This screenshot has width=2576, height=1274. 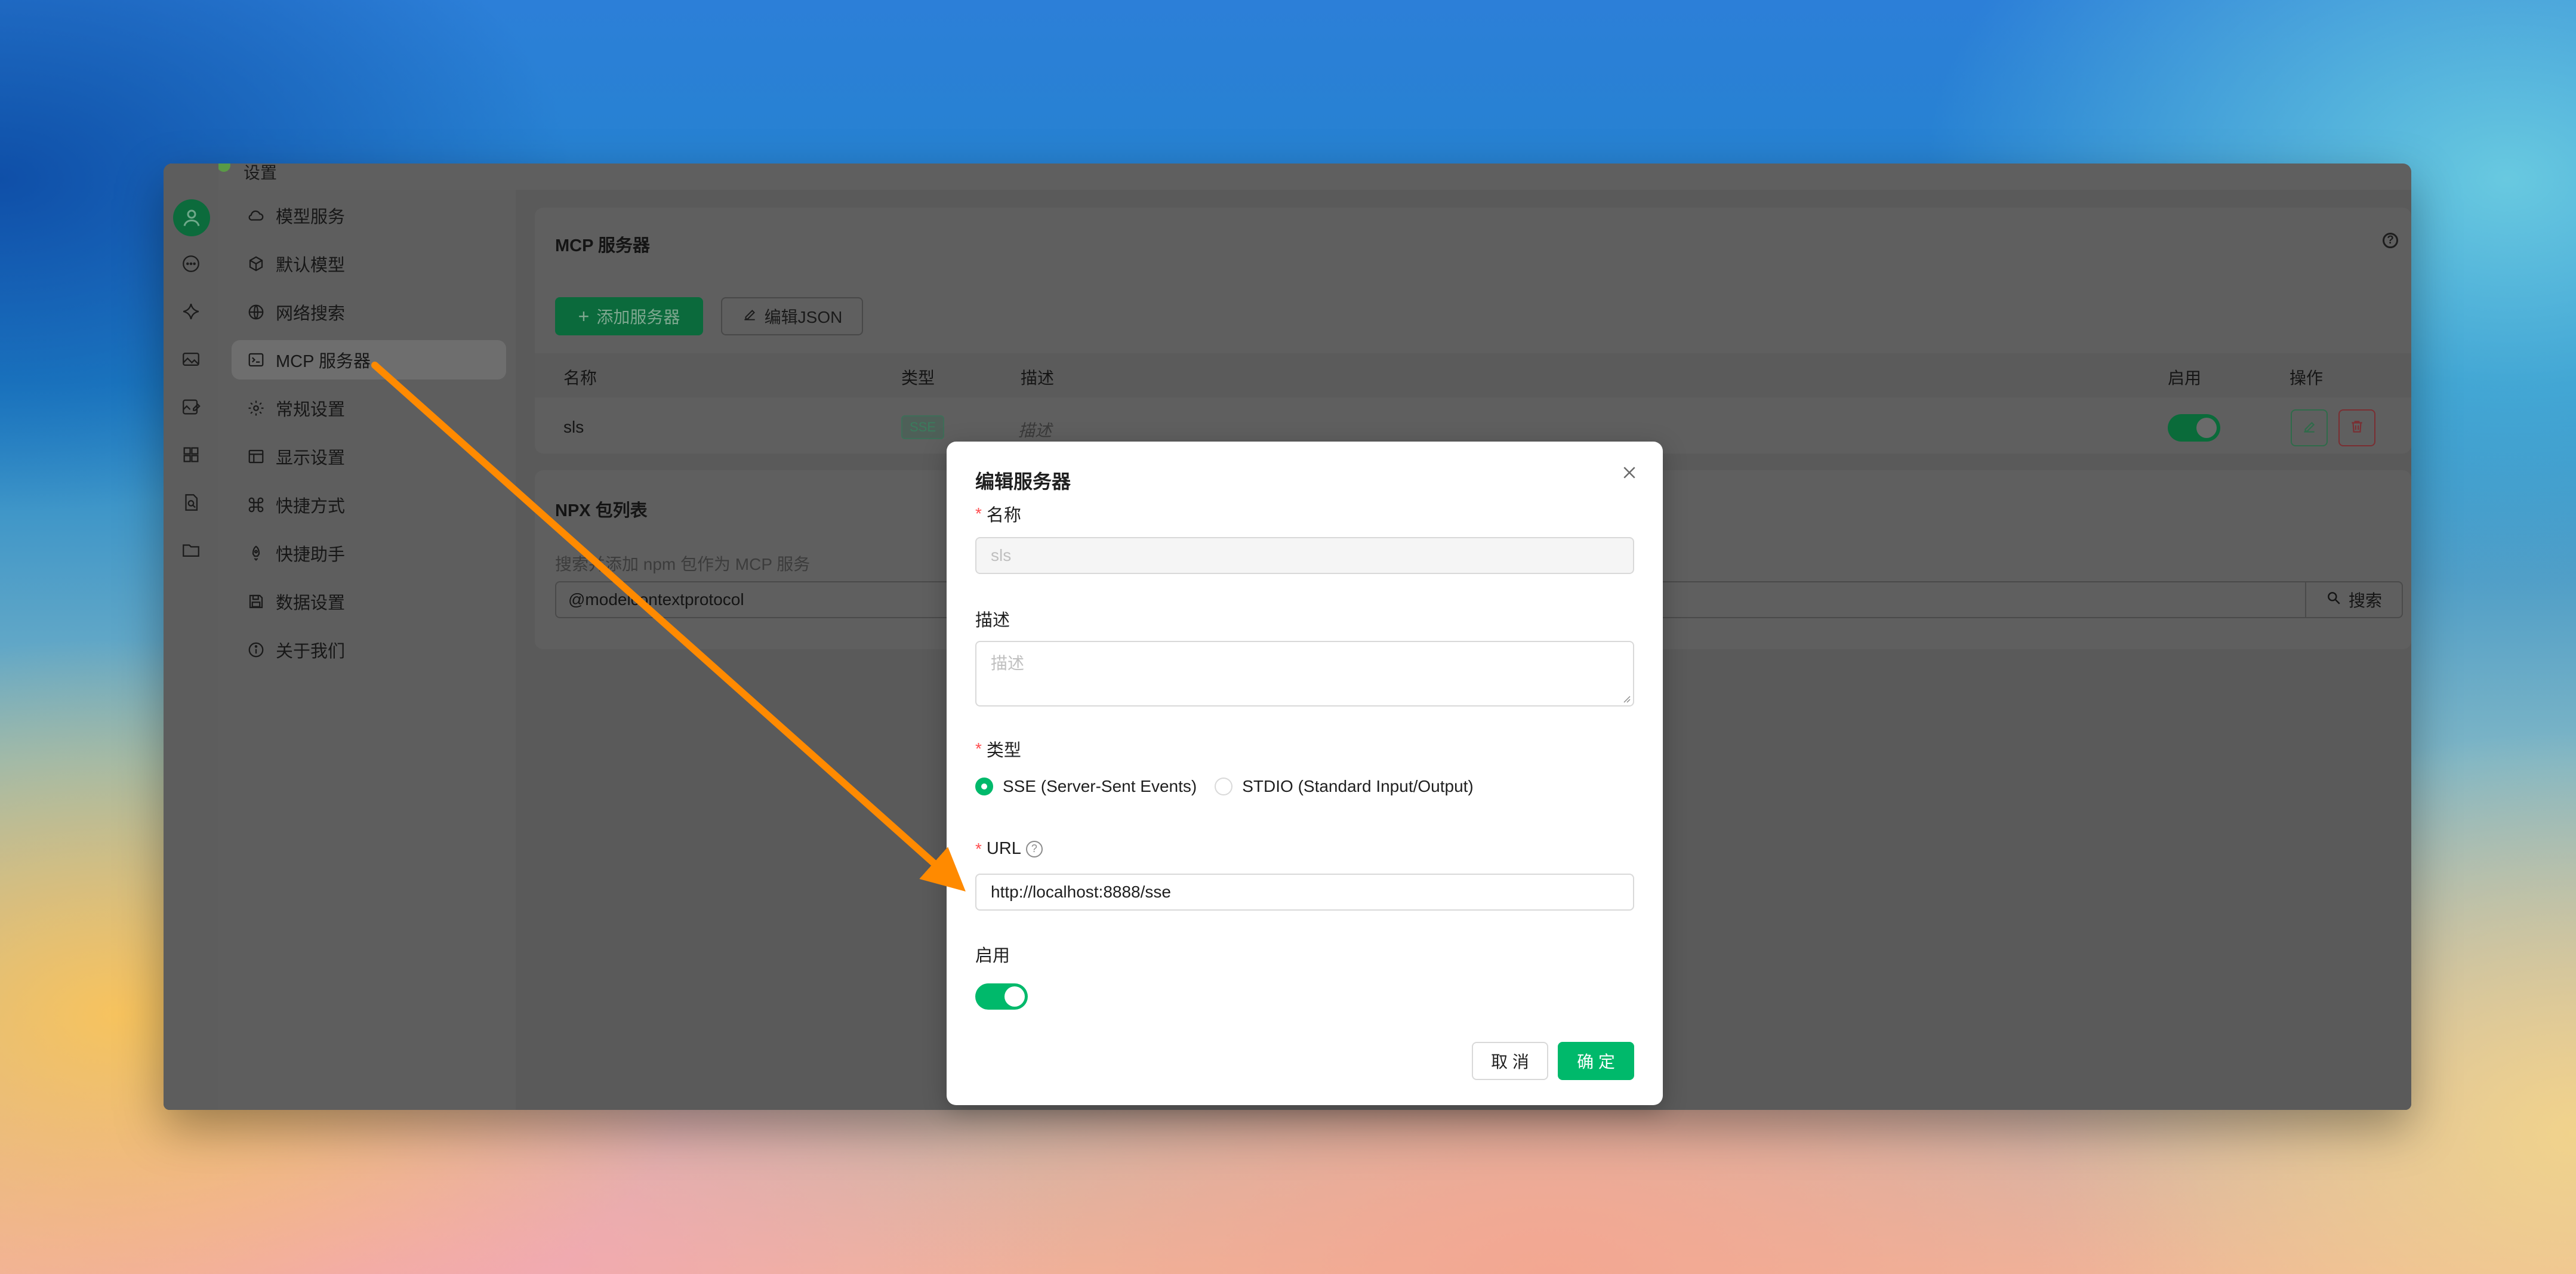 I want to click on radio-stdio: STDIO (Standard Input/Output), so click(x=1344, y=786).